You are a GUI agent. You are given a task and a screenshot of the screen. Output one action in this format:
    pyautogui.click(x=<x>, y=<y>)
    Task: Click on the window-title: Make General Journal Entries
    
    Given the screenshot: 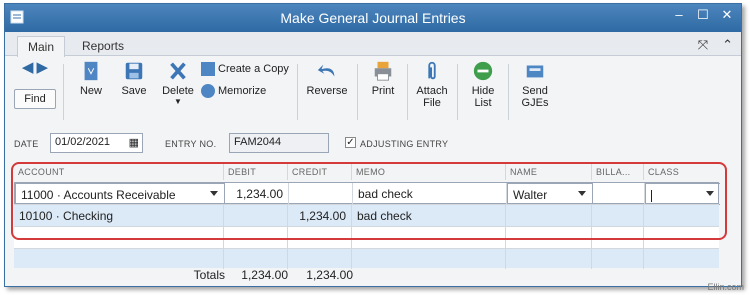 What is the action you would take?
    pyautogui.click(x=373, y=18)
    